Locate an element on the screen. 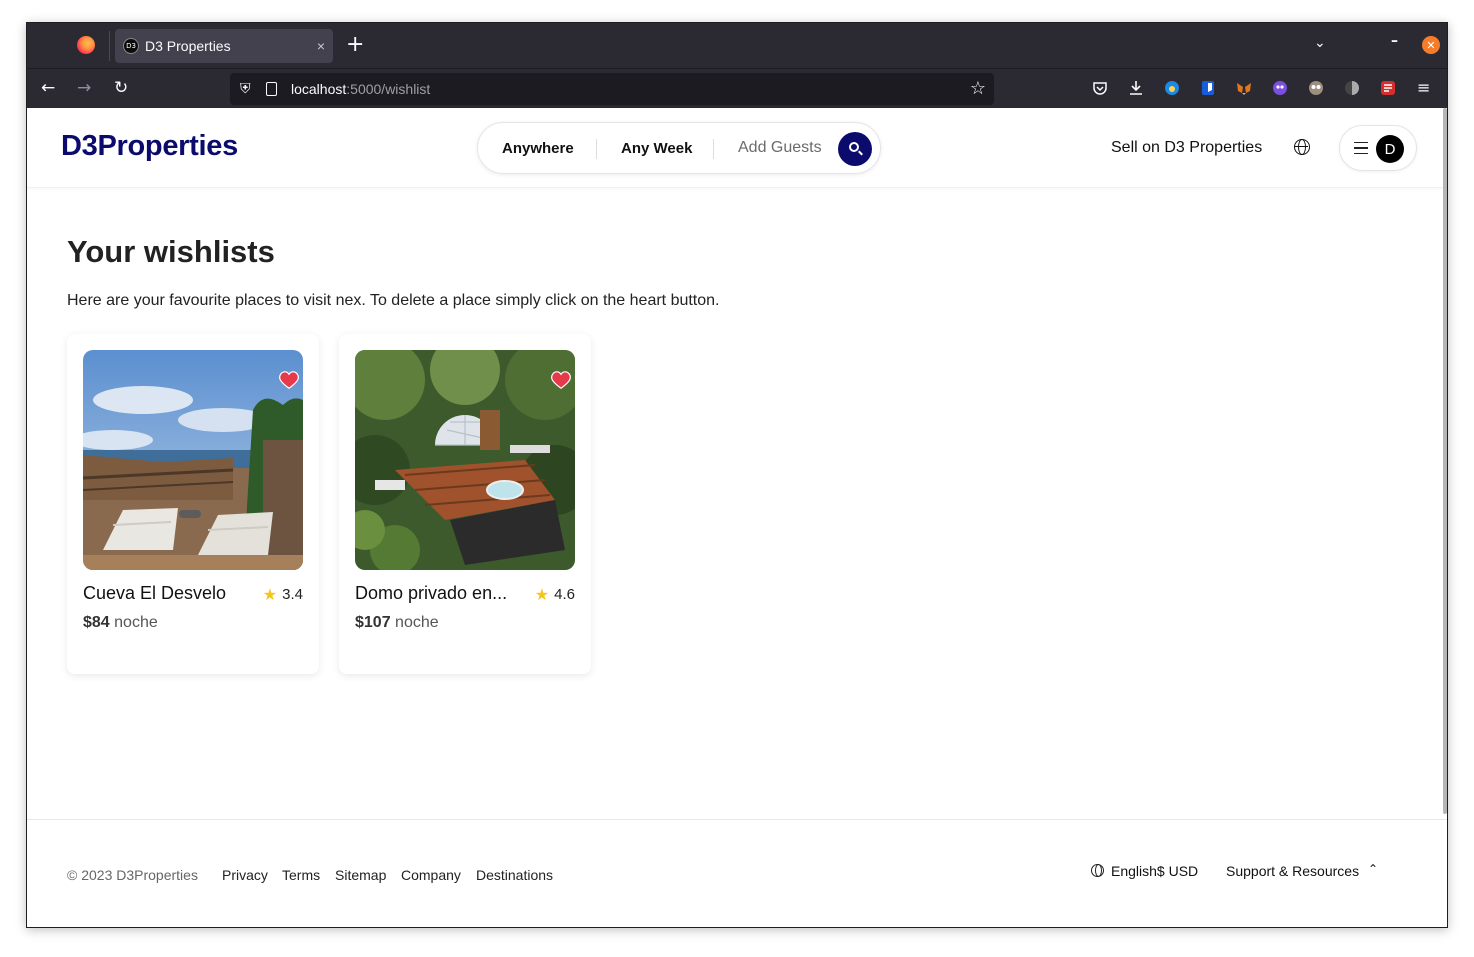 The height and width of the screenshot is (957, 1474). footer-link-terms: Terms is located at coordinates (301, 875).